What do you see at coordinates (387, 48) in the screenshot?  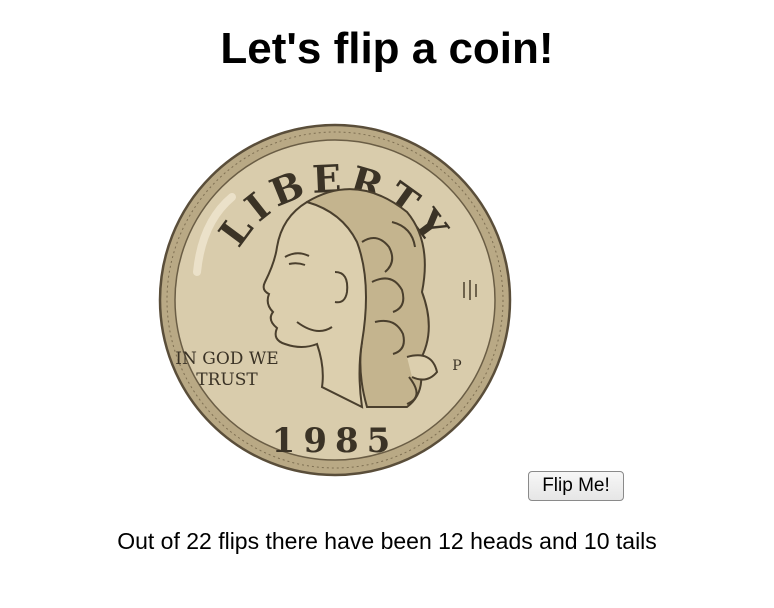 I see `page-title: Let's flip a coin!` at bounding box center [387, 48].